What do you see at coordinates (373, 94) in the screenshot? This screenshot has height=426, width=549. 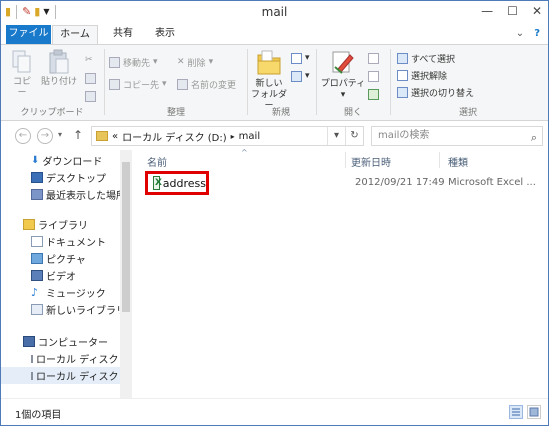 I see `history-icon` at bounding box center [373, 94].